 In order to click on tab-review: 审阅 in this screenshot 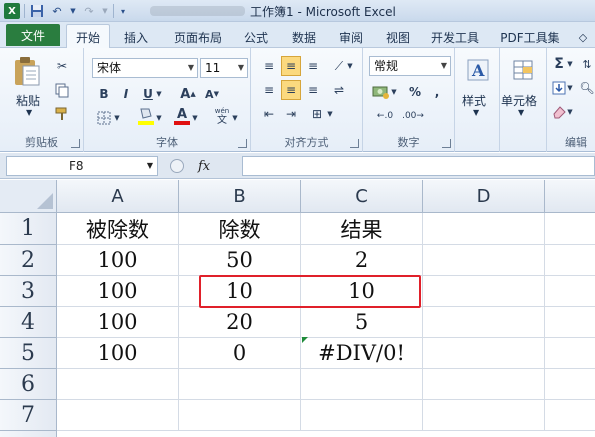, I will do `click(351, 37)`.